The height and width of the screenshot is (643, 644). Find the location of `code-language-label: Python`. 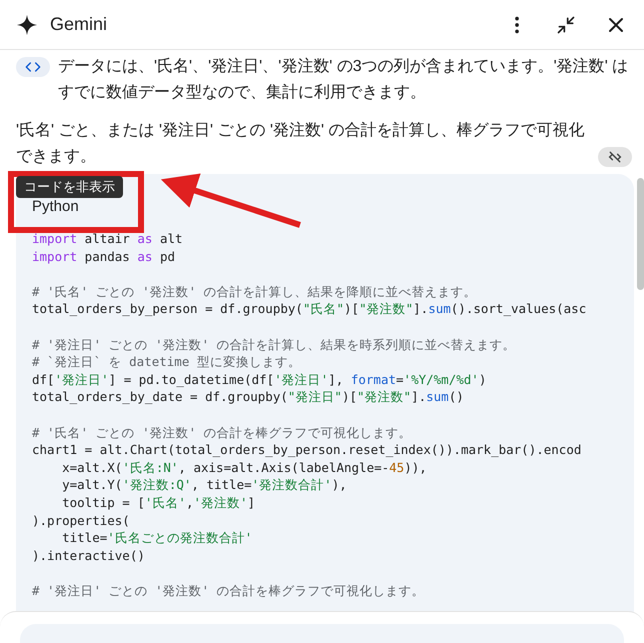

code-language-label: Python is located at coordinates (56, 207).